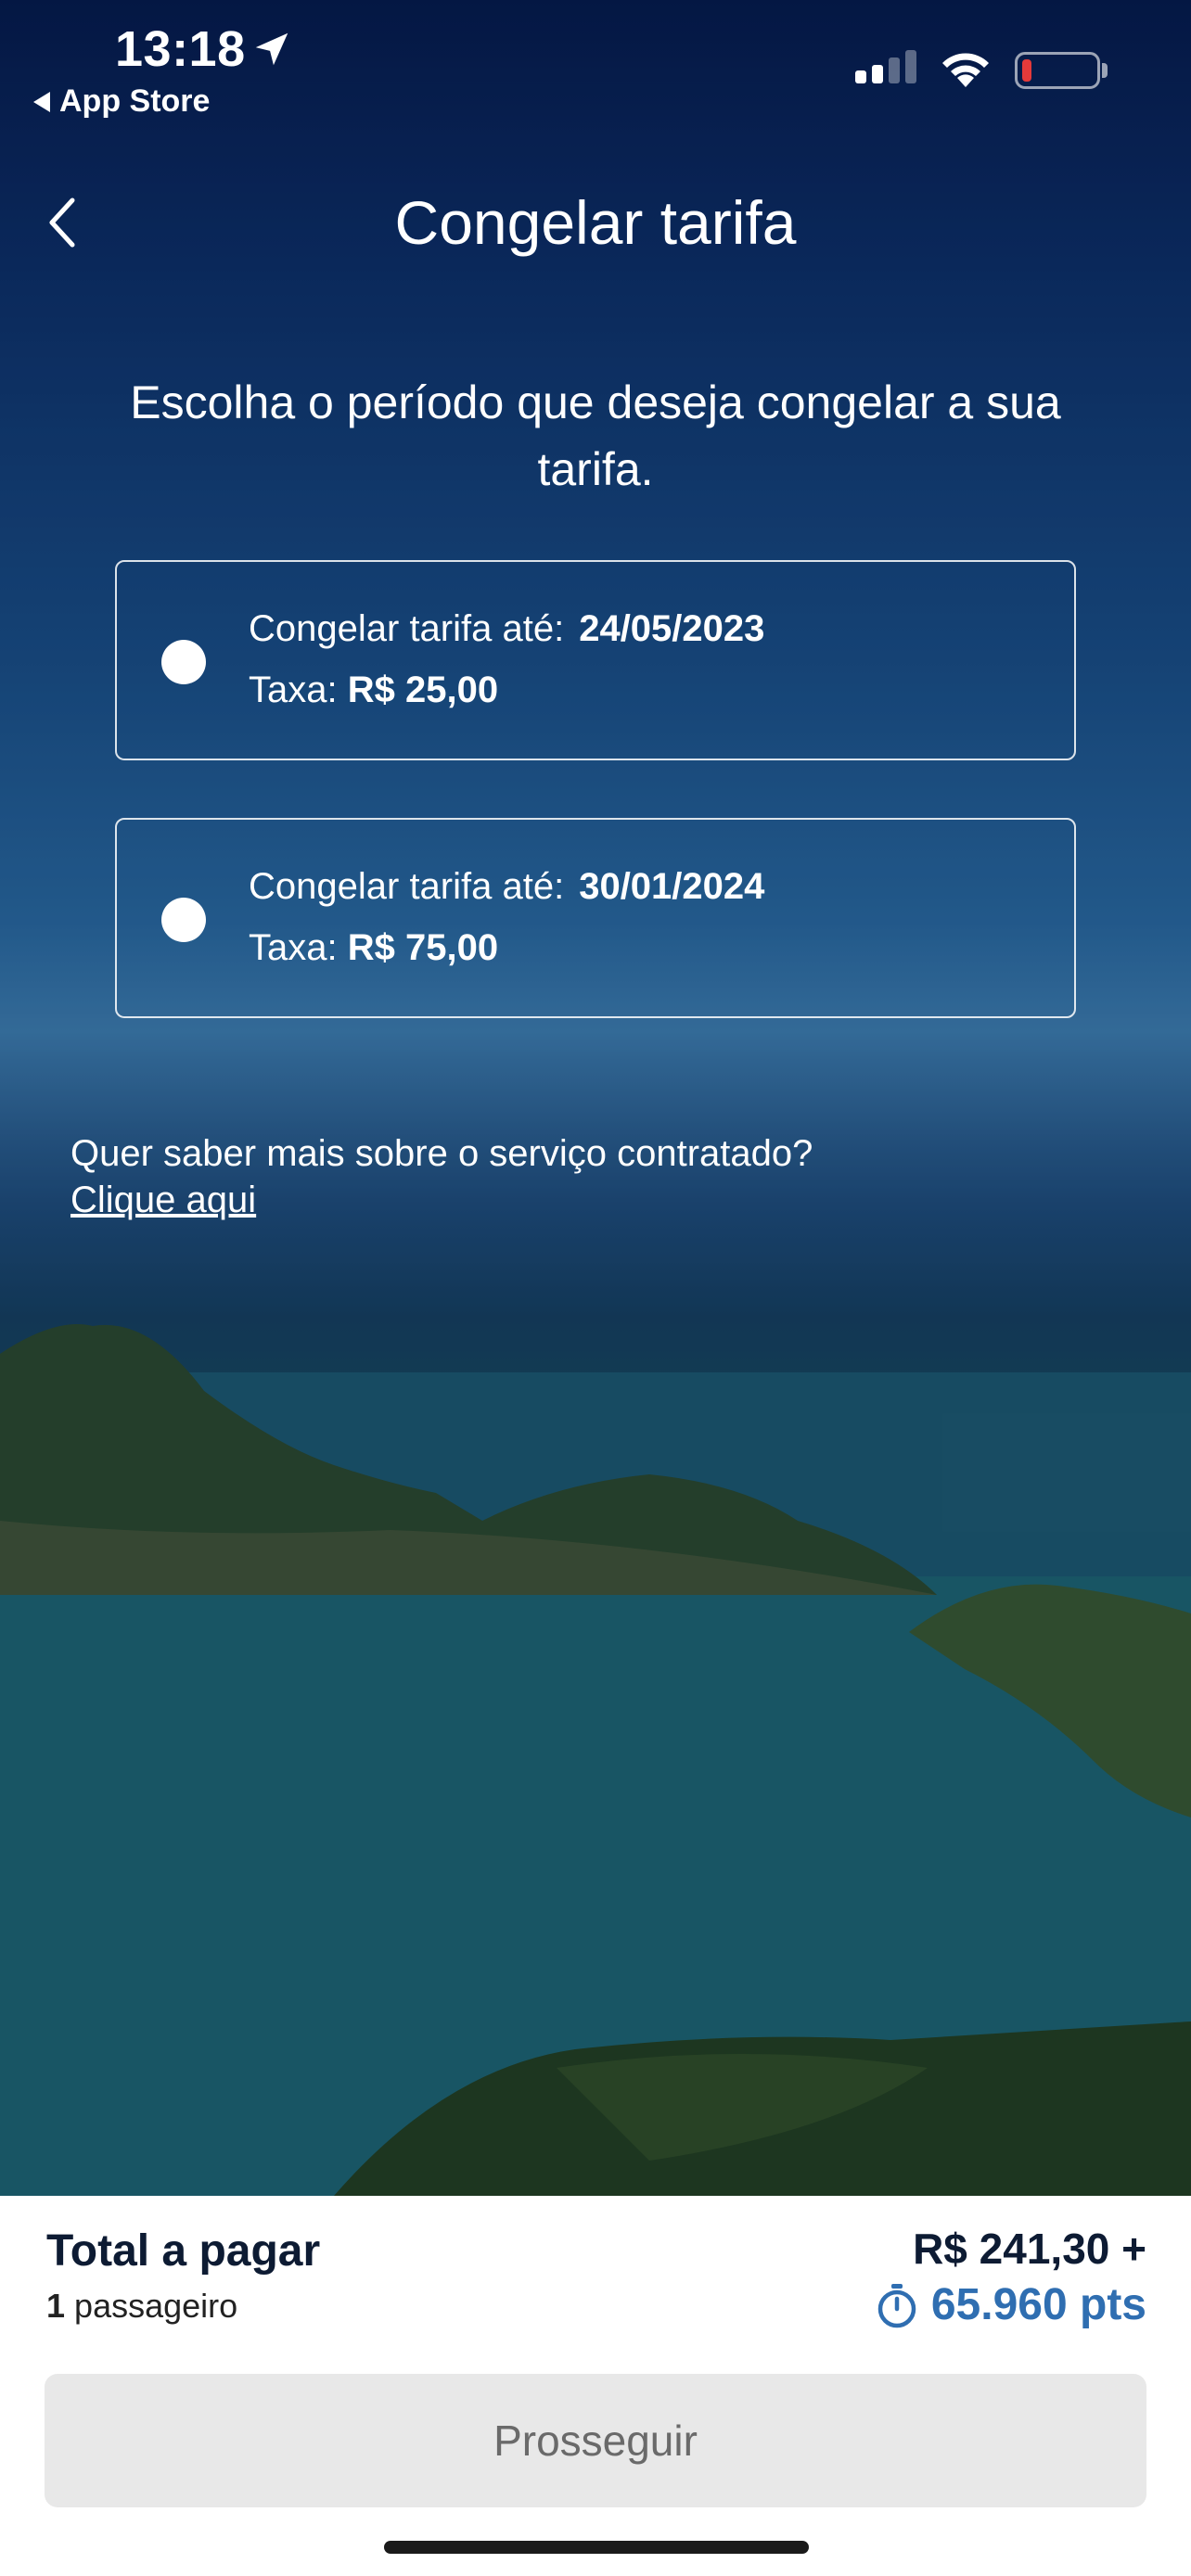 This screenshot has width=1191, height=2576. What do you see at coordinates (41, 102) in the screenshot?
I see `back-triangle-icon` at bounding box center [41, 102].